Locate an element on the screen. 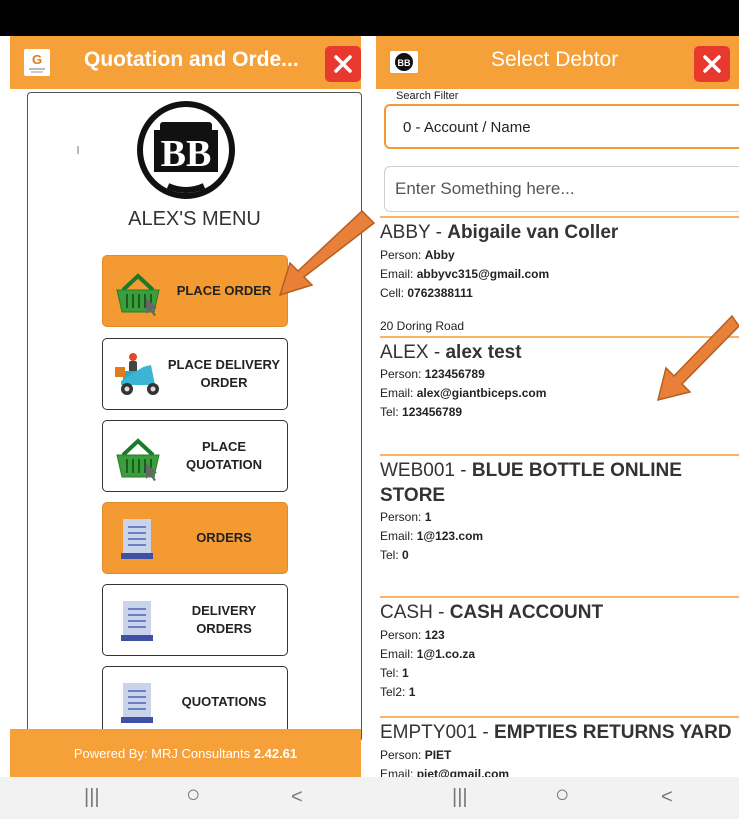 This screenshot has width=739, height=819. debtor-email: Email: abbyvc315@gmail.com is located at coordinates (465, 274).